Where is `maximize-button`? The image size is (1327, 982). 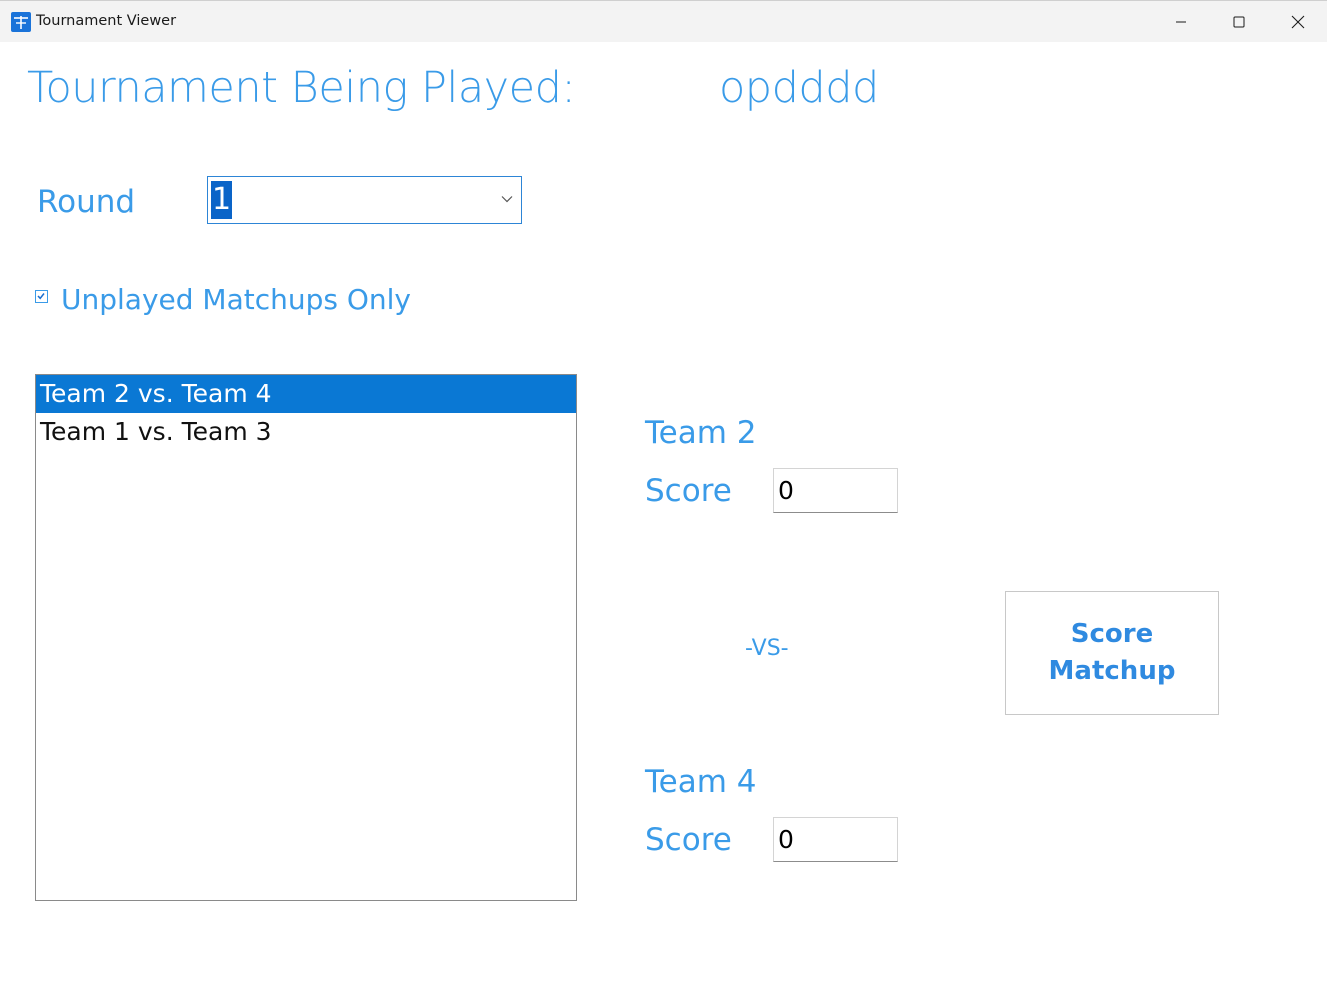 maximize-button is located at coordinates (1239, 22).